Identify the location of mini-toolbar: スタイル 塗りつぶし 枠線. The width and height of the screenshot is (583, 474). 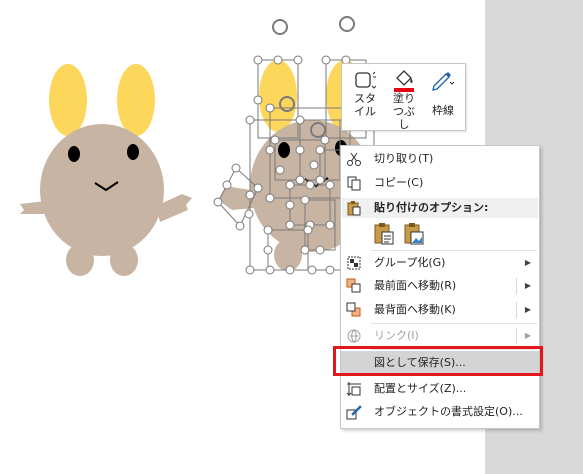
(403, 97).